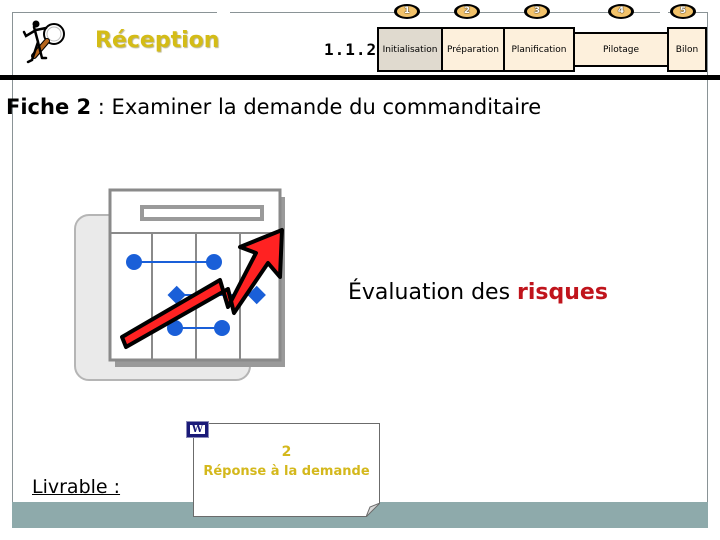 This screenshot has width=720, height=540. Describe the element at coordinates (12, 270) in the screenshot. I see `frame-left-border` at that location.